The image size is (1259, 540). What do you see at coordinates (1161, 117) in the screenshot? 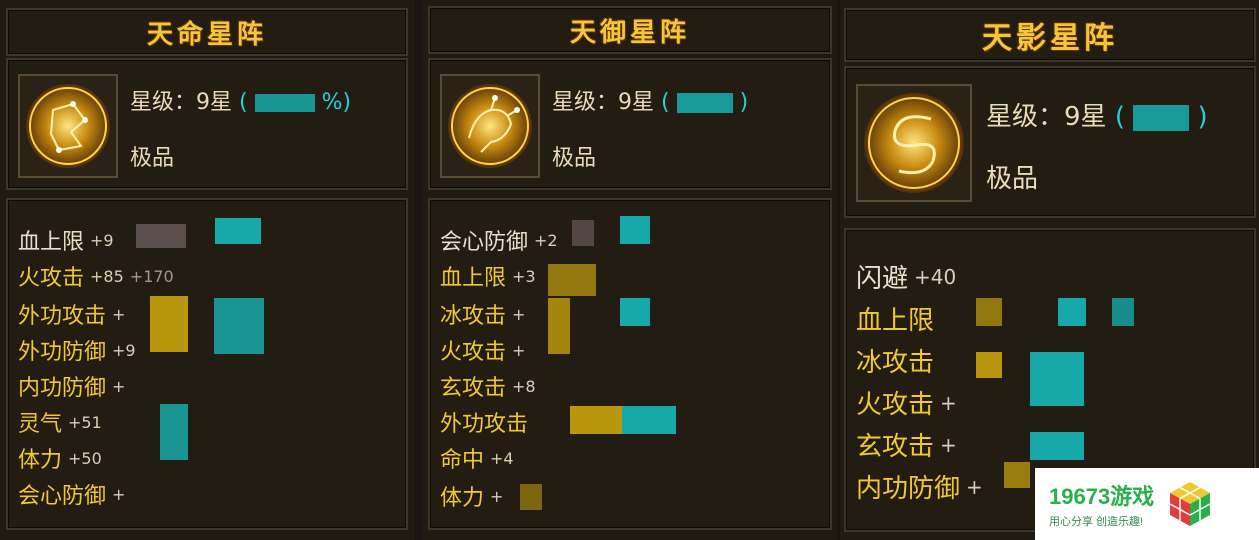
I see `panel-3-level-mosaic` at bounding box center [1161, 117].